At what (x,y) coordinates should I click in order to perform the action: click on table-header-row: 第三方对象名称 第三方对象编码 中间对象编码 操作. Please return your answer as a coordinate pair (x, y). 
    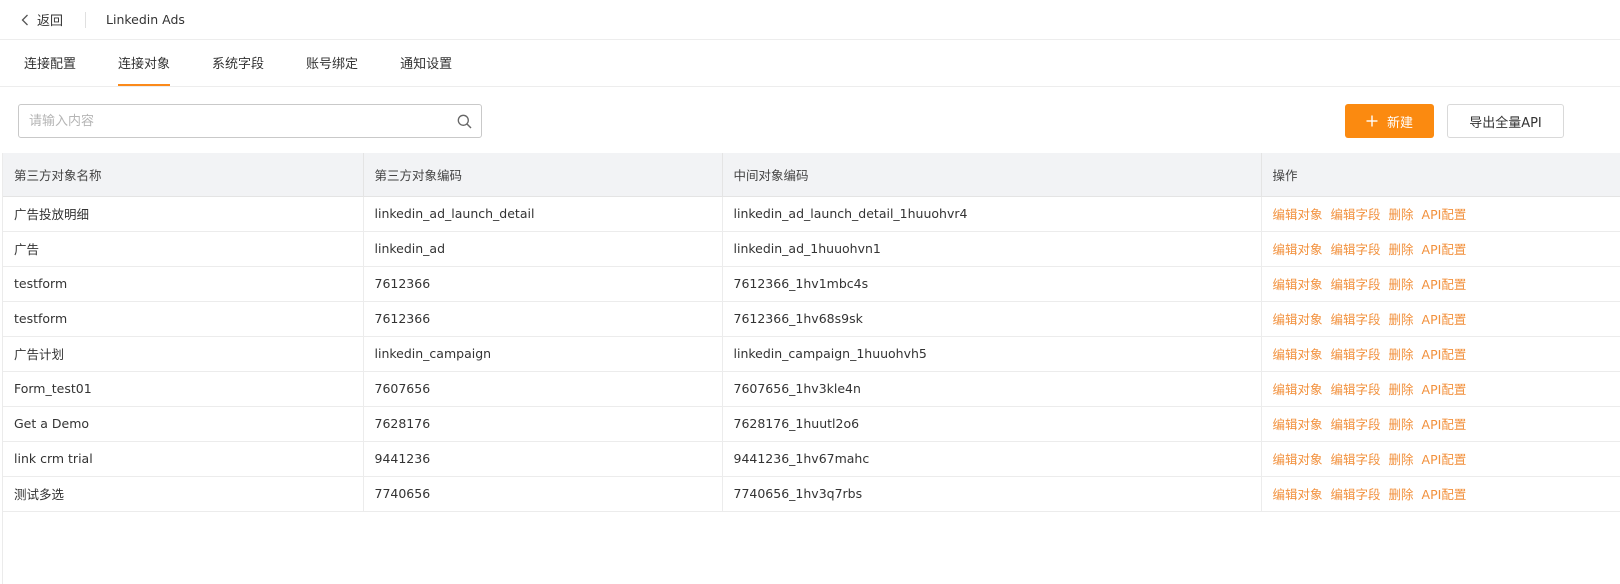
    Looking at the image, I should click on (811, 175).